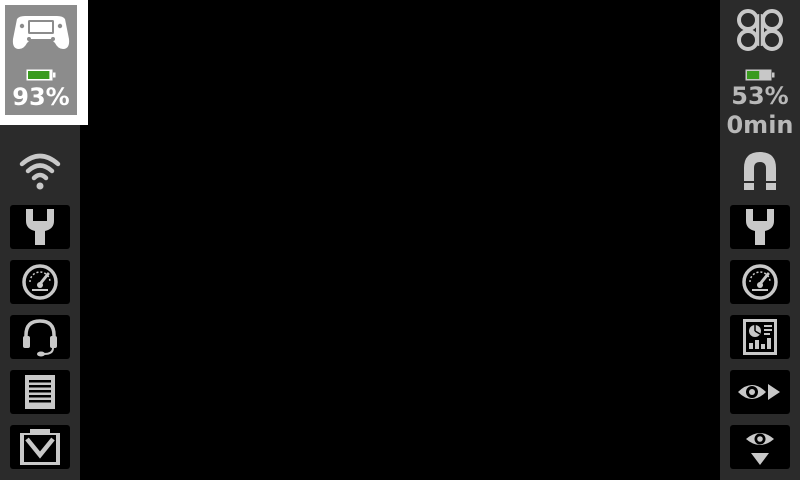 The width and height of the screenshot is (800, 480). I want to click on collapse-down-icon, so click(40, 447).